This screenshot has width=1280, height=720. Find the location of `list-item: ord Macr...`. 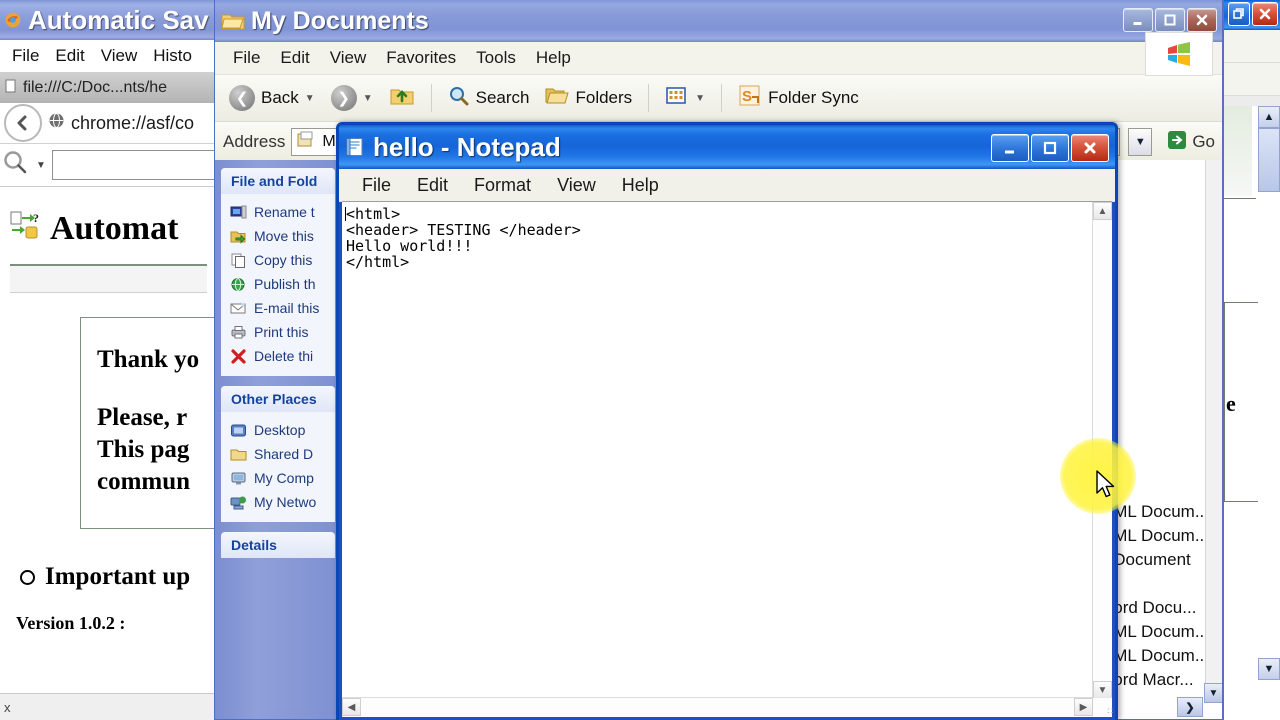

list-item: ord Macr... is located at coordinates (1161, 680).